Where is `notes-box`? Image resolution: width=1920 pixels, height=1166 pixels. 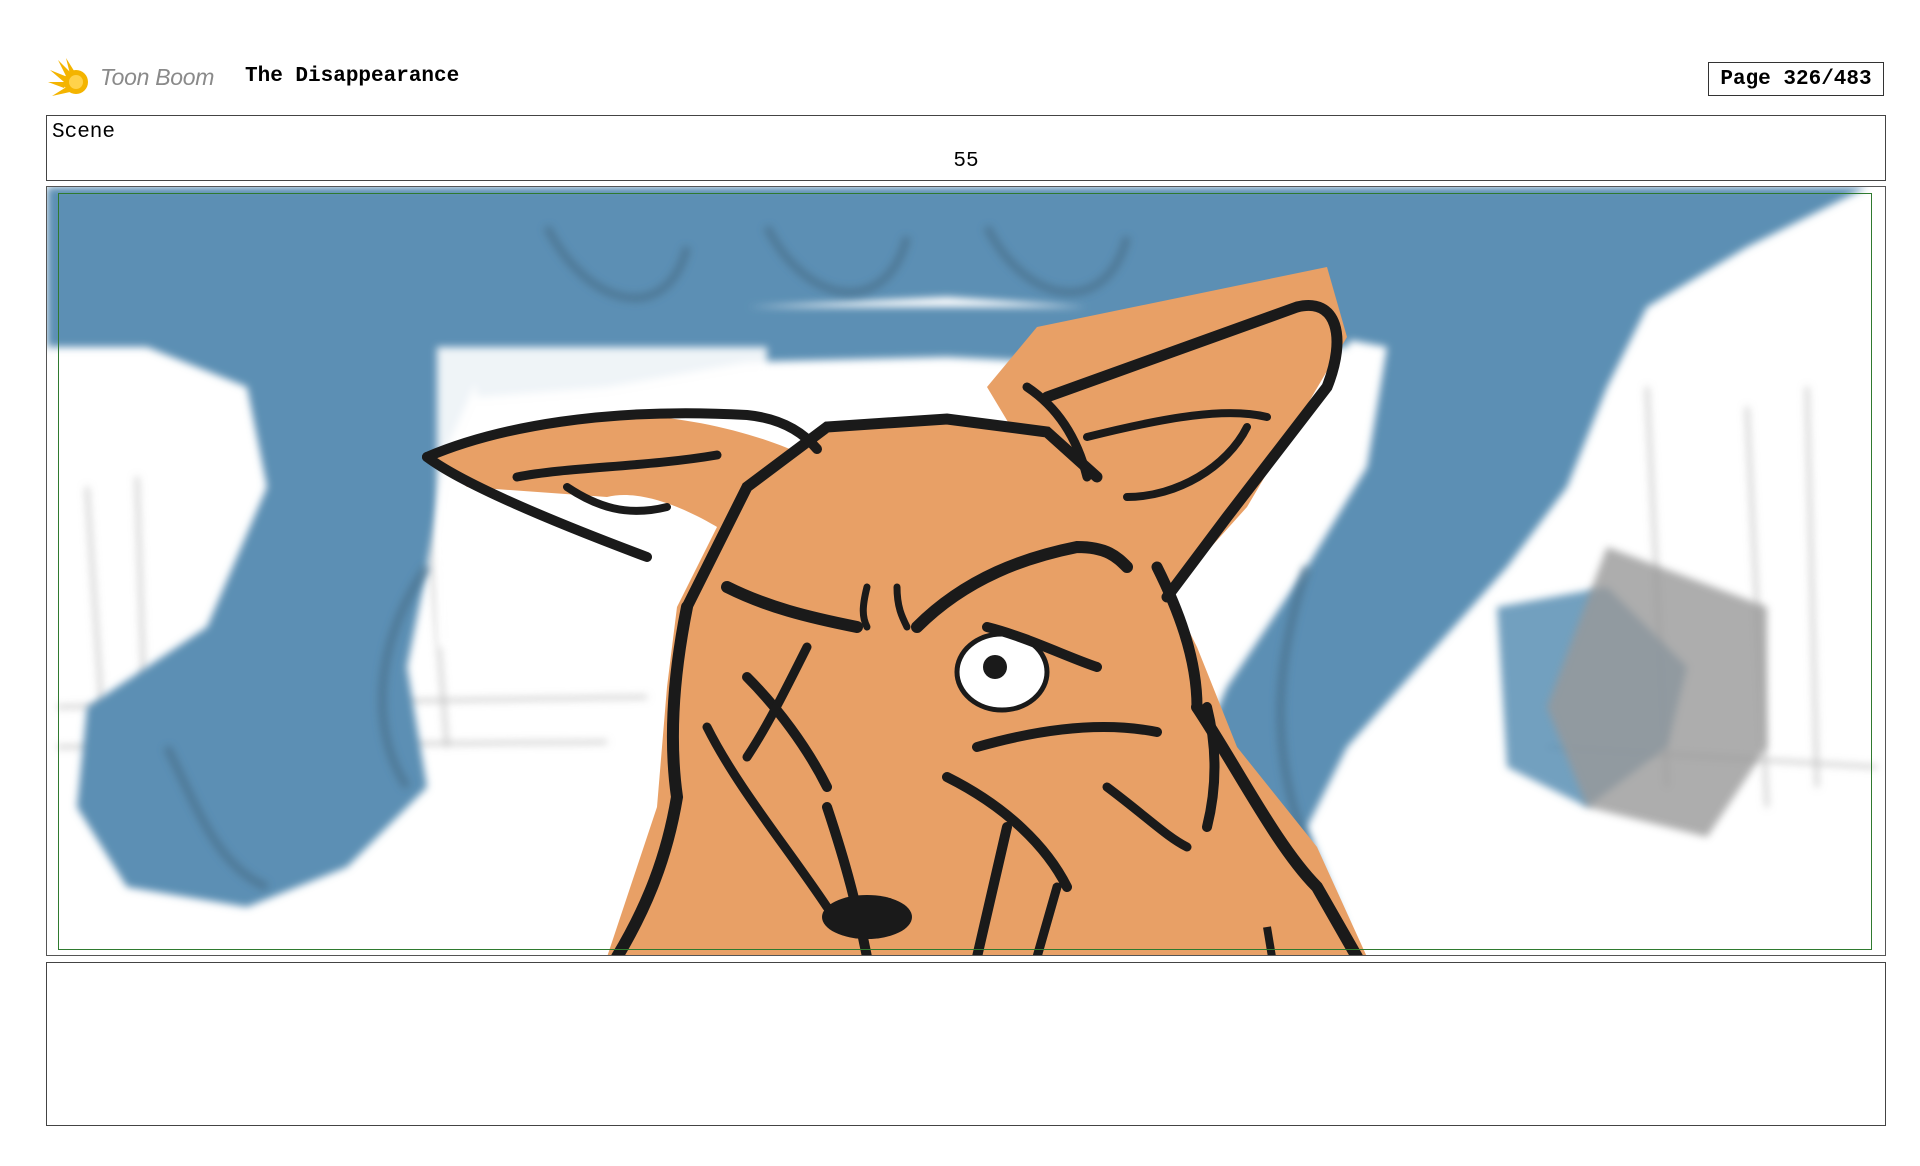 notes-box is located at coordinates (966, 1044).